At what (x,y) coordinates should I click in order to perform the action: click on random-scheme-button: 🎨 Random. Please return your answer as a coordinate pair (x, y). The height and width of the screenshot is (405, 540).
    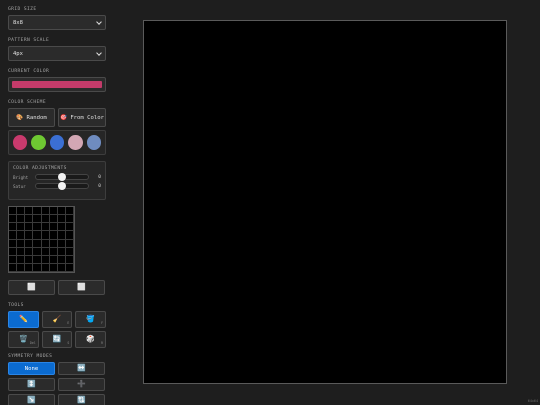
    Looking at the image, I should click on (31, 117).